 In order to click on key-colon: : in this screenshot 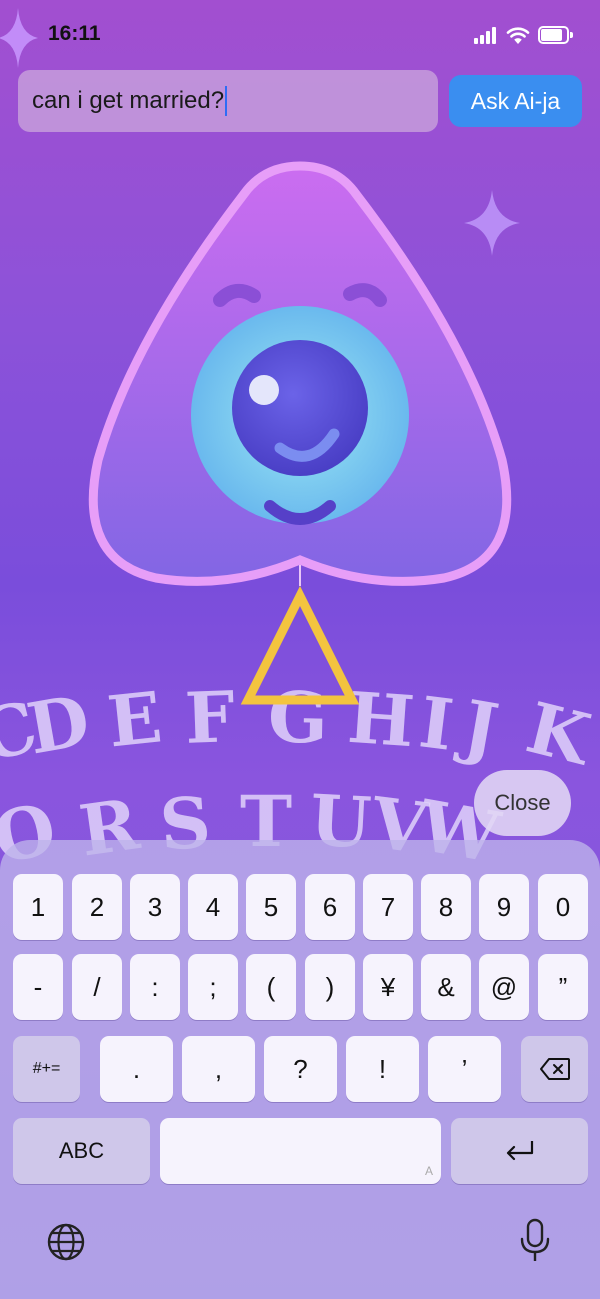, I will do `click(155, 987)`.